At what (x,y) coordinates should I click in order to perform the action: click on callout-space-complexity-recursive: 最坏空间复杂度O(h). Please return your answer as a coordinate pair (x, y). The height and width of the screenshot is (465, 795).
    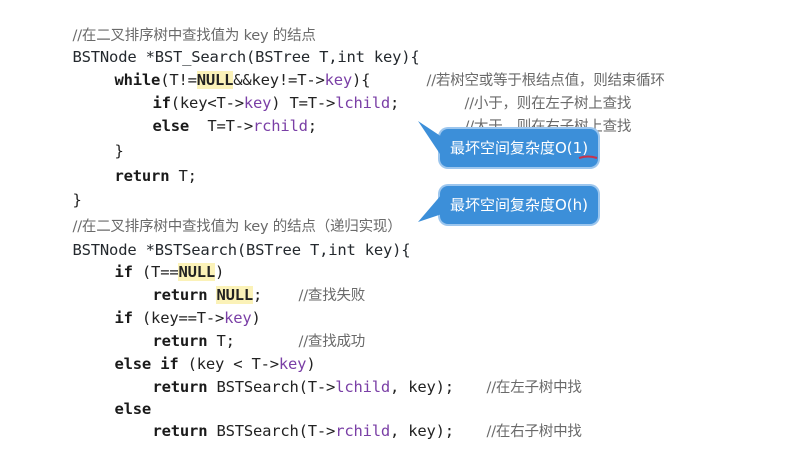
    Looking at the image, I should click on (508, 205).